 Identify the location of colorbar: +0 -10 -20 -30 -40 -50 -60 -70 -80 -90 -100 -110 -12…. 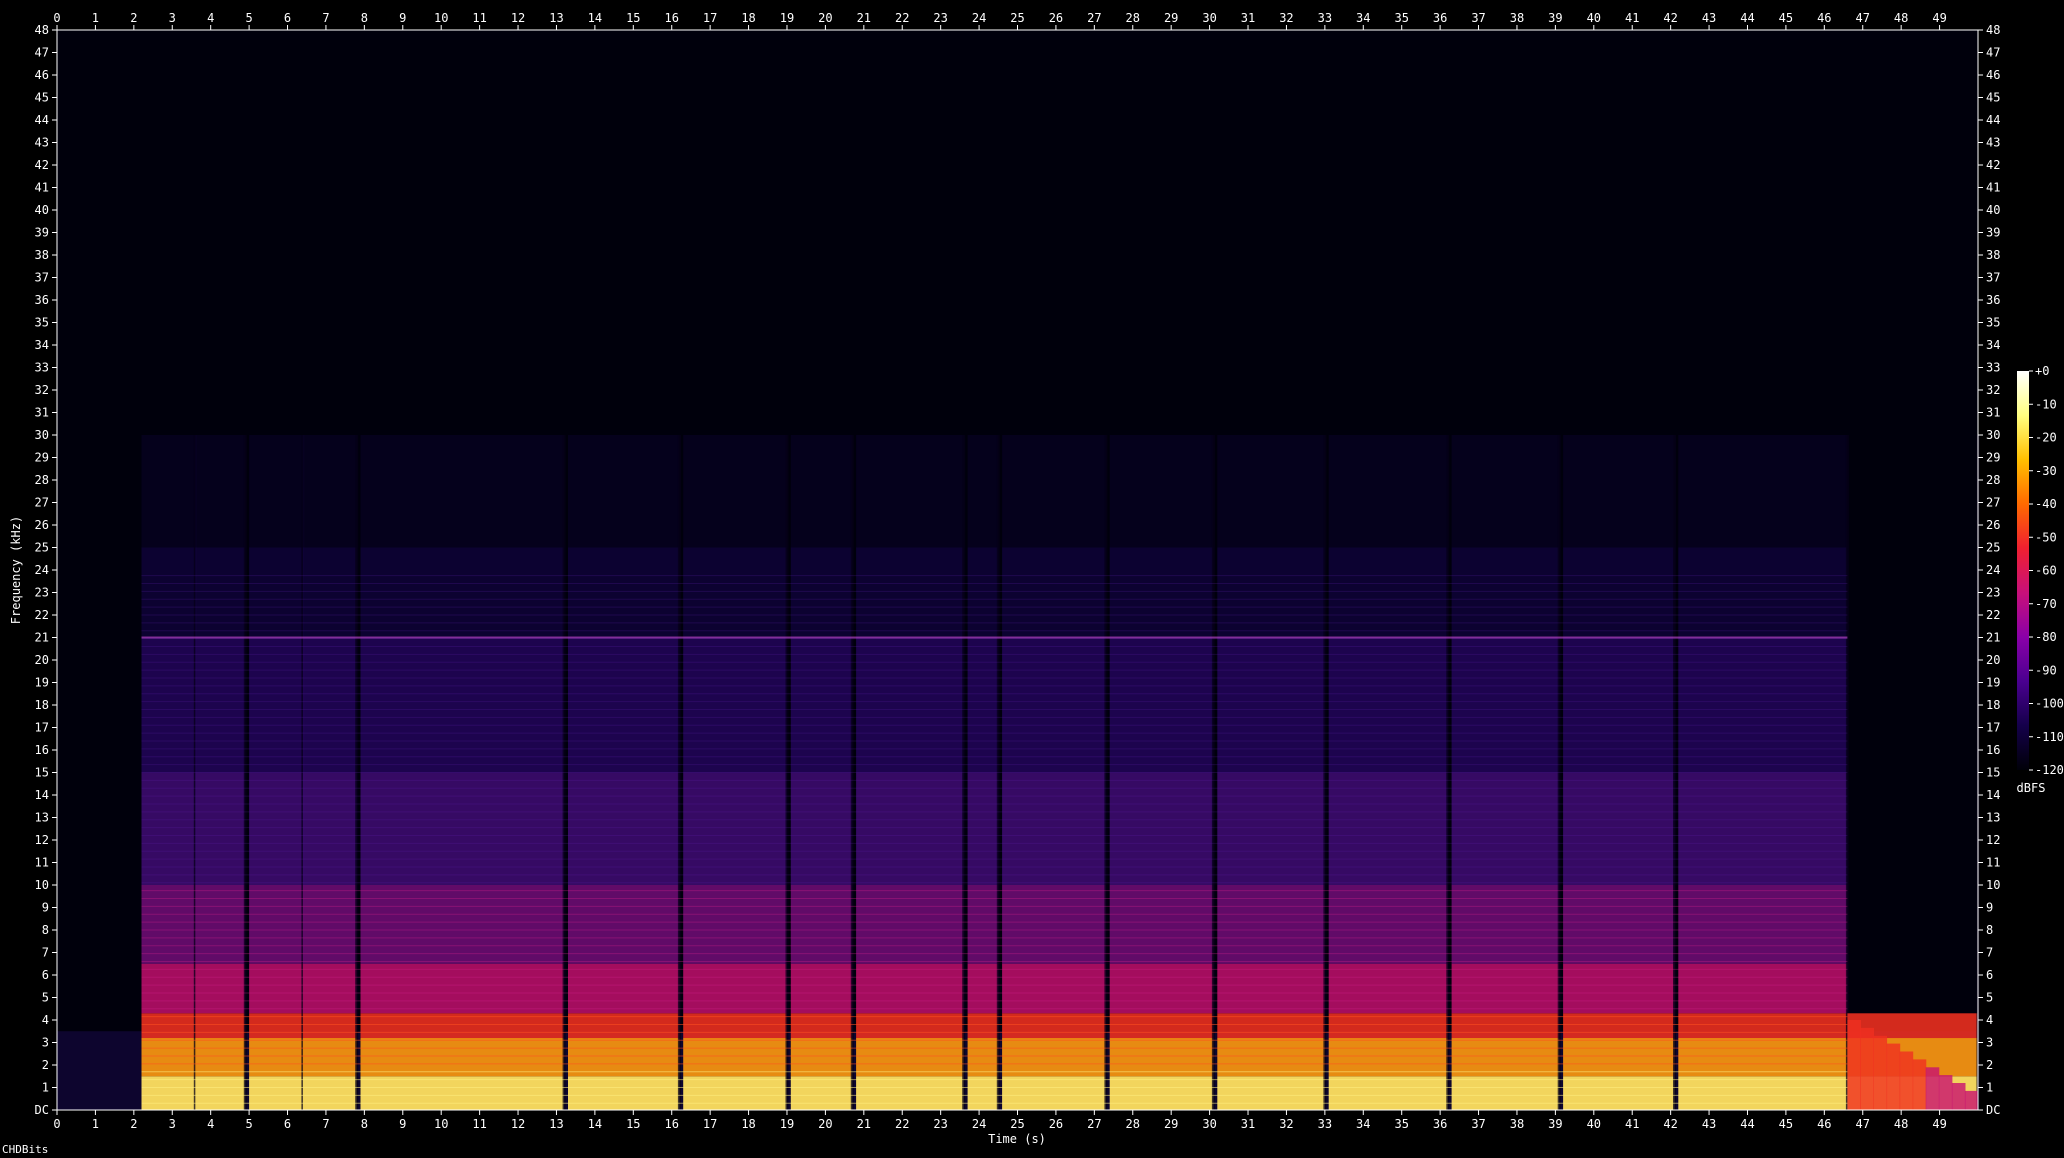
(2040, 579).